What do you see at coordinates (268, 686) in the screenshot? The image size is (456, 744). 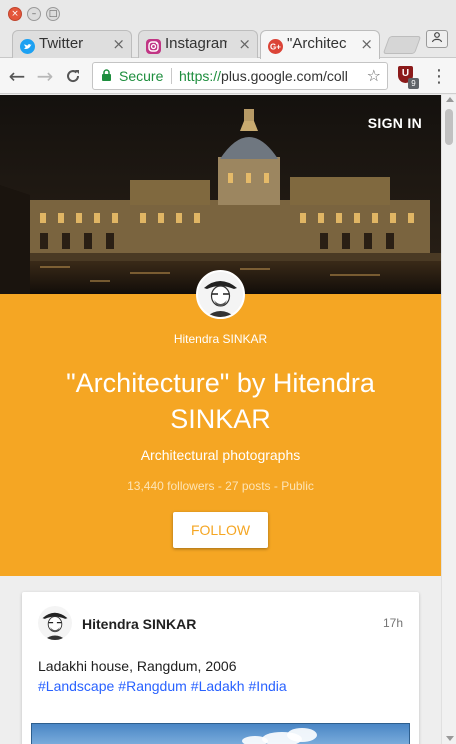 I see `hashtag-link: #India` at bounding box center [268, 686].